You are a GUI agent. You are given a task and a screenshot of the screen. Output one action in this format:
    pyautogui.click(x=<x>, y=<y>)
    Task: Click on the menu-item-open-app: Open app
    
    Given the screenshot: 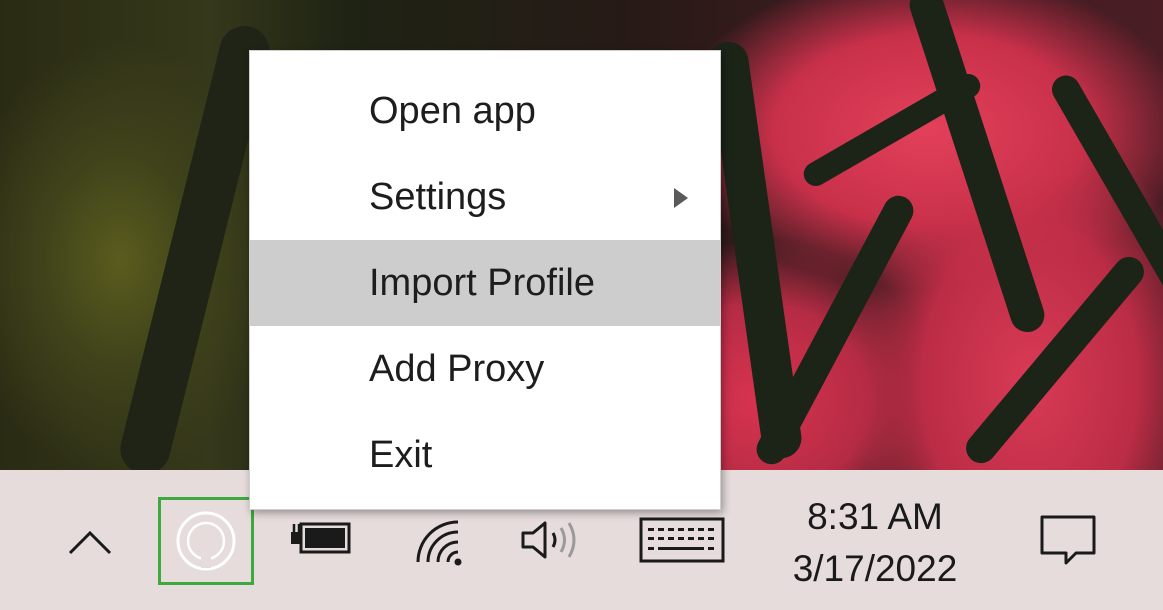 What is the action you would take?
    pyautogui.click(x=485, y=111)
    